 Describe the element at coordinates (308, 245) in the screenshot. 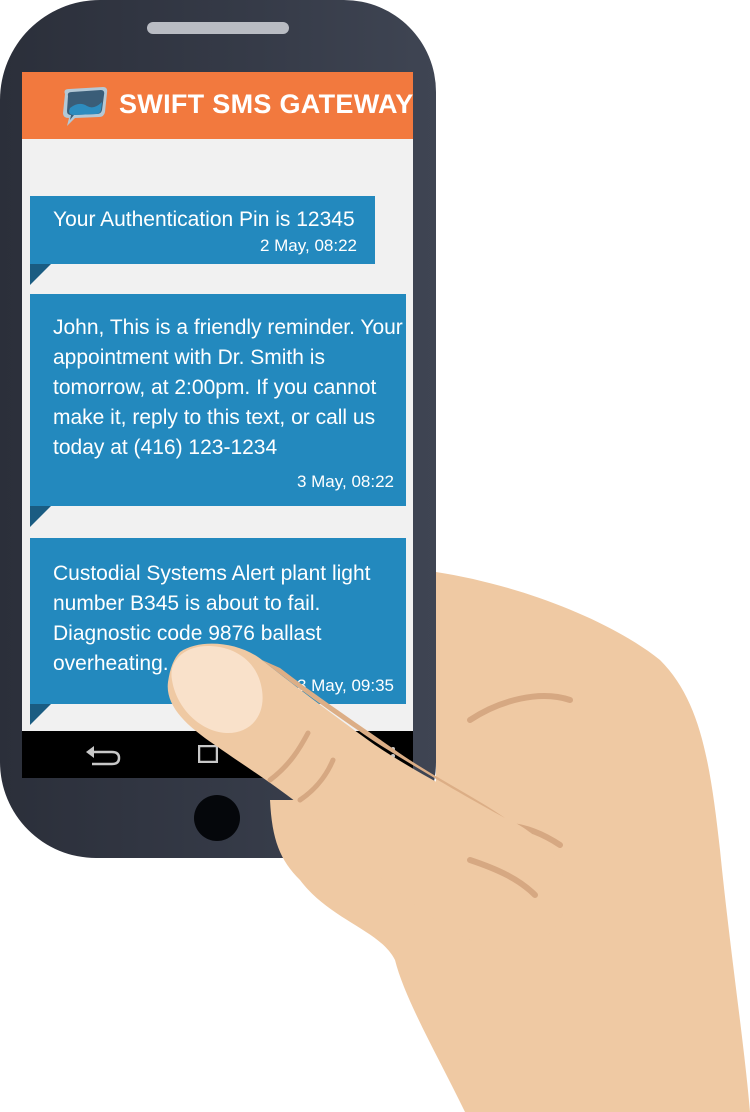

I see `message-timestamp: 2 May, 08:22` at that location.